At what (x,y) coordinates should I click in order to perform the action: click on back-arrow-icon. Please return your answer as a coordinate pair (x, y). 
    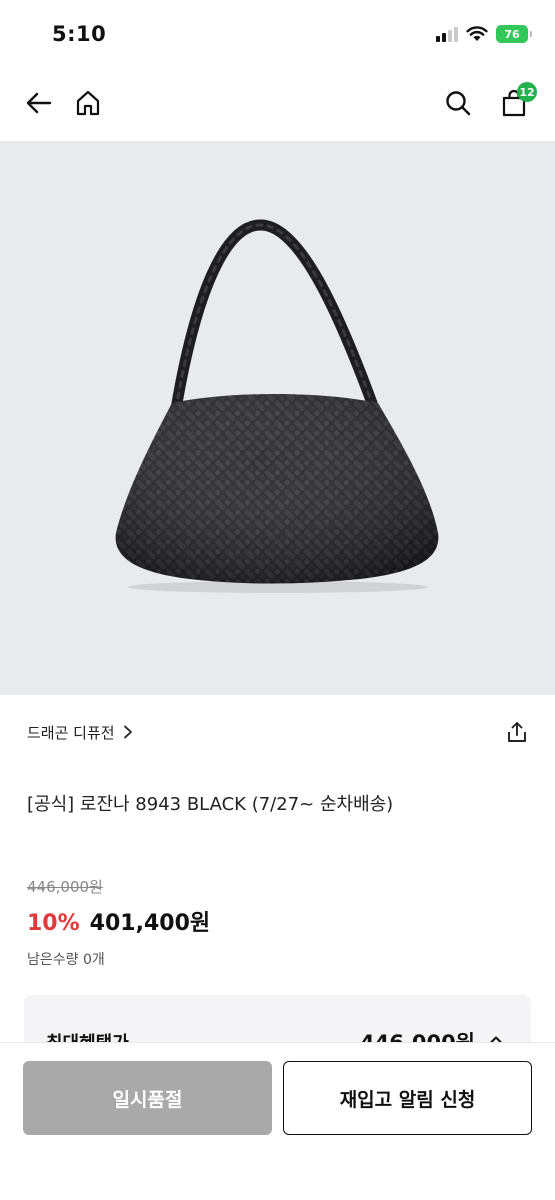
    Looking at the image, I should click on (39, 103).